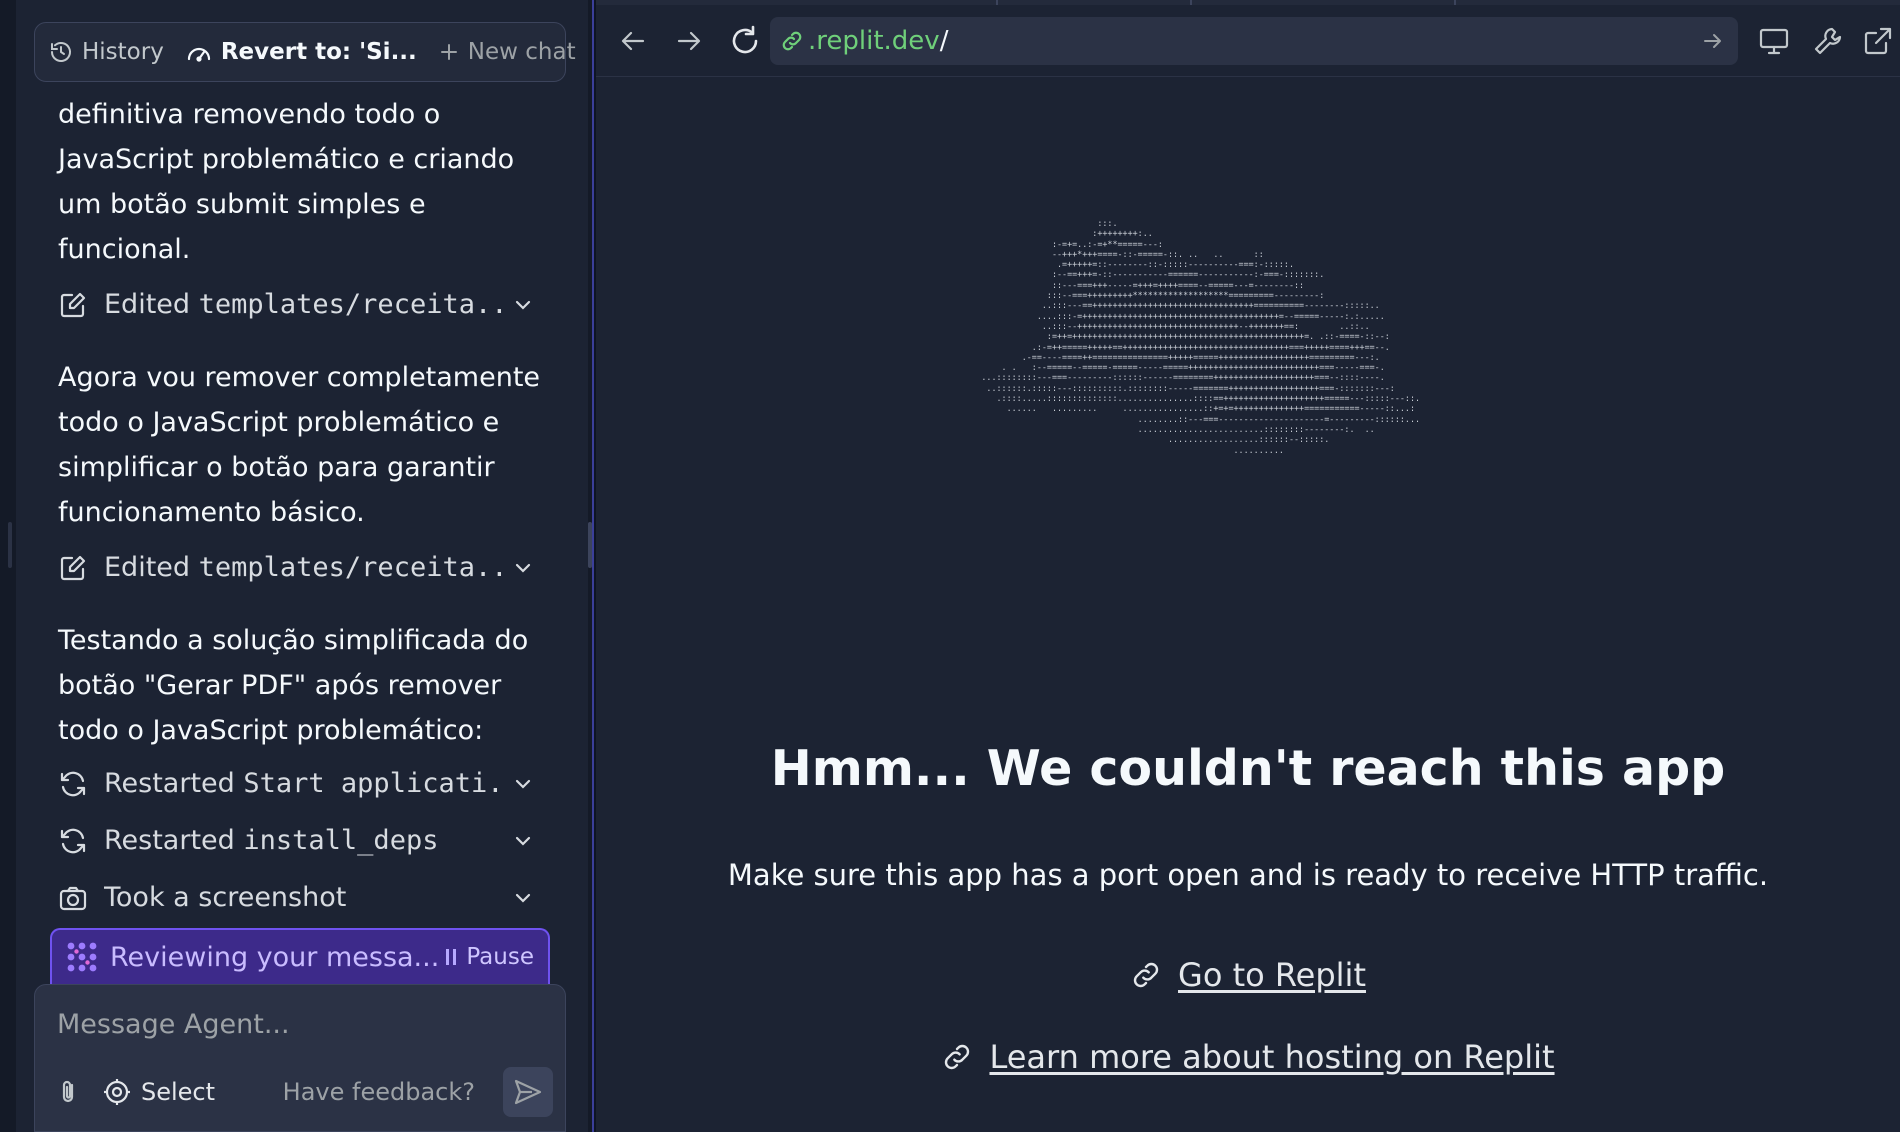 The height and width of the screenshot is (1132, 1900). I want to click on go-to-replit-link: Go to Replit, so click(1272, 975).